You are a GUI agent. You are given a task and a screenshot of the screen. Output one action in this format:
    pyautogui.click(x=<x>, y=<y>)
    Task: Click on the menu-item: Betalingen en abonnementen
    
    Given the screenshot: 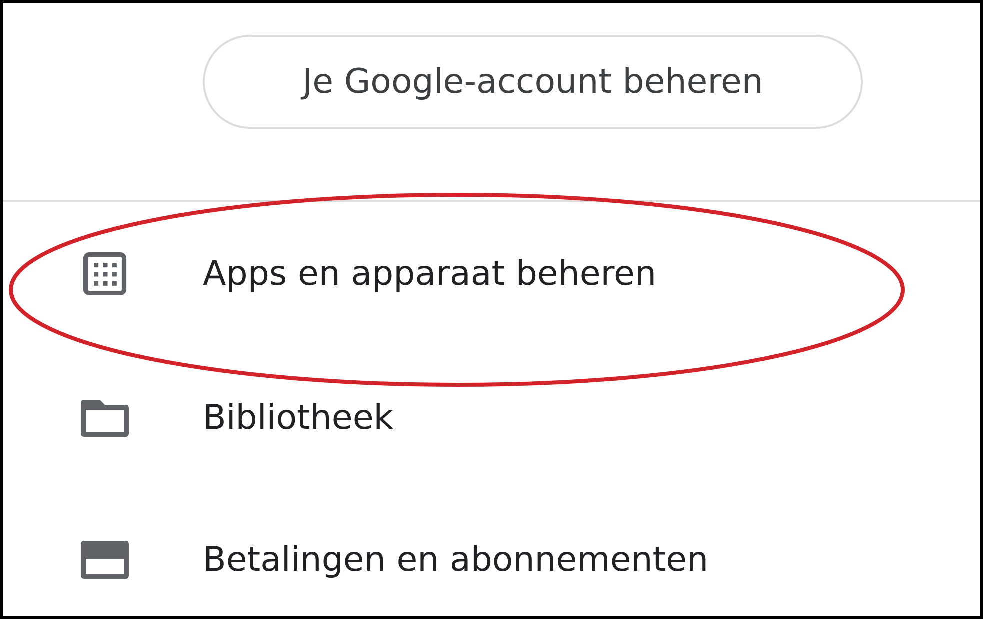 What is the action you would take?
    pyautogui.click(x=456, y=560)
    